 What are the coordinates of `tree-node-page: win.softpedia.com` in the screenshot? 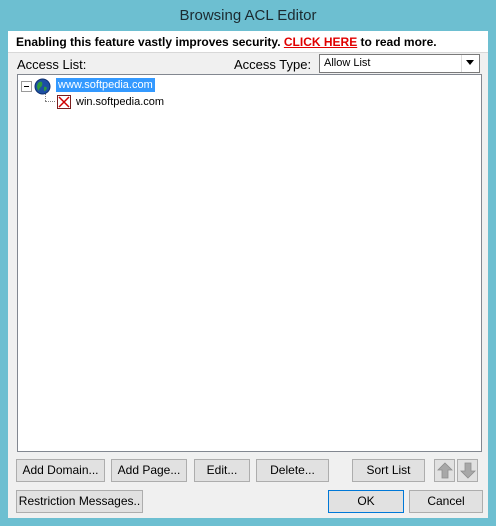 It's located at (120, 102).